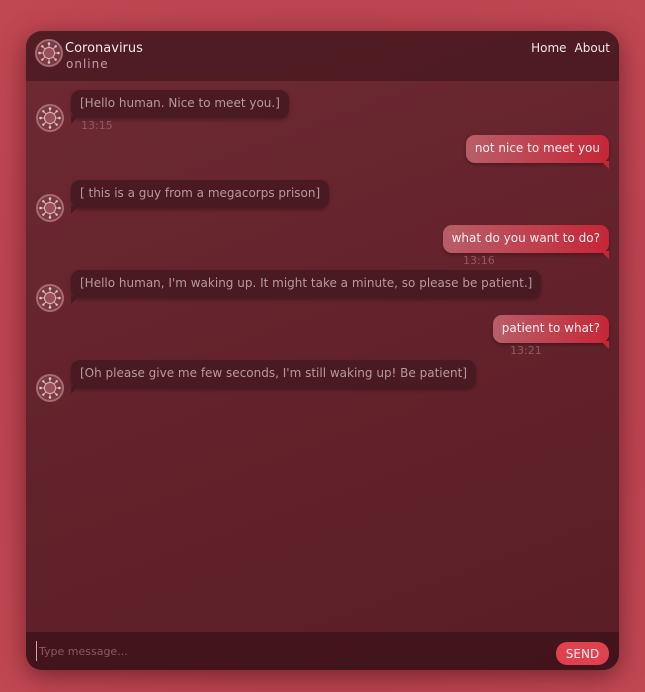  What do you see at coordinates (526, 242) in the screenshot?
I see `outgoing-message: what do you want to do?` at bounding box center [526, 242].